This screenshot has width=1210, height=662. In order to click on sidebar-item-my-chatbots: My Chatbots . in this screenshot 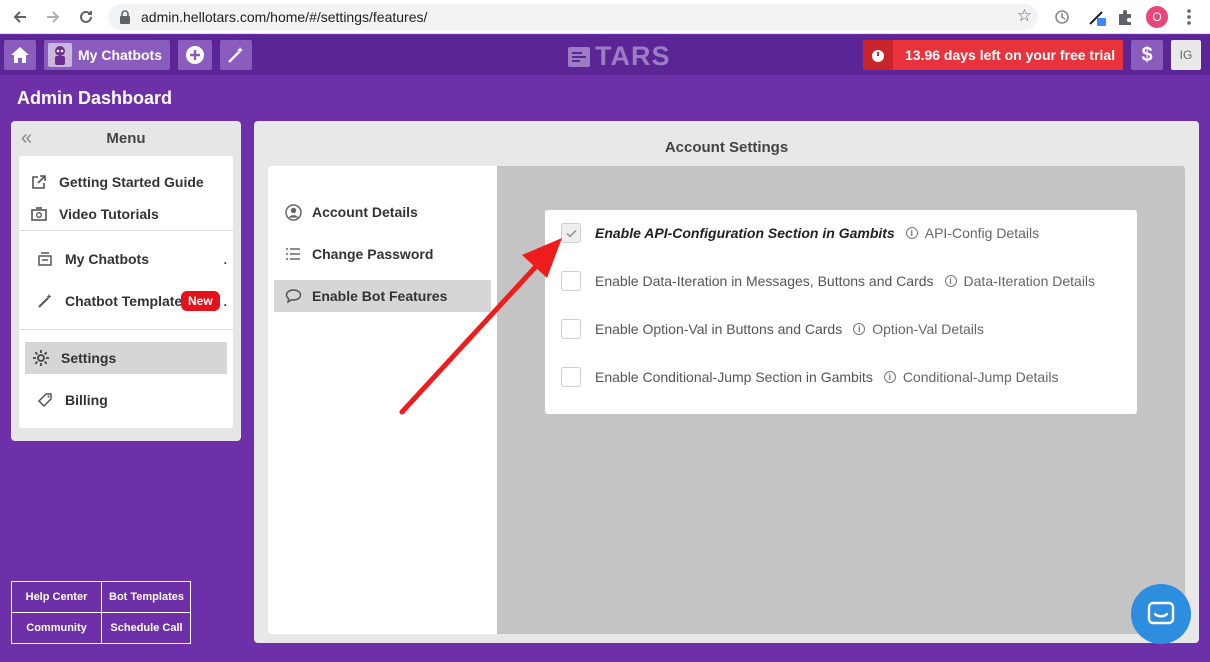, I will do `click(126, 259)`.